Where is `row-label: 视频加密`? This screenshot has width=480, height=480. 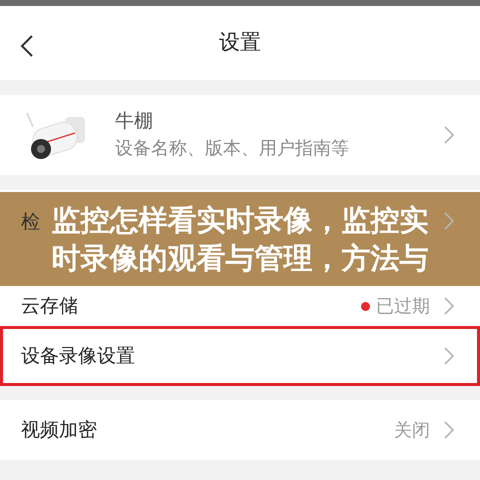
row-label: 视频加密 is located at coordinates (59, 430).